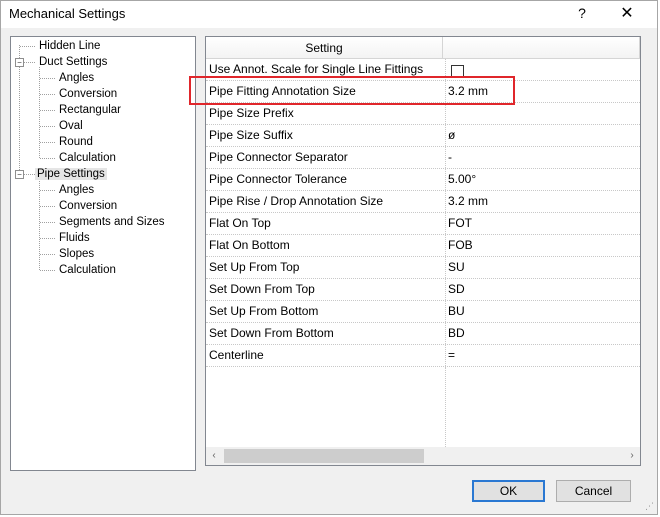 The image size is (660, 517). I want to click on setting-value-cell: SD, so click(542, 289).